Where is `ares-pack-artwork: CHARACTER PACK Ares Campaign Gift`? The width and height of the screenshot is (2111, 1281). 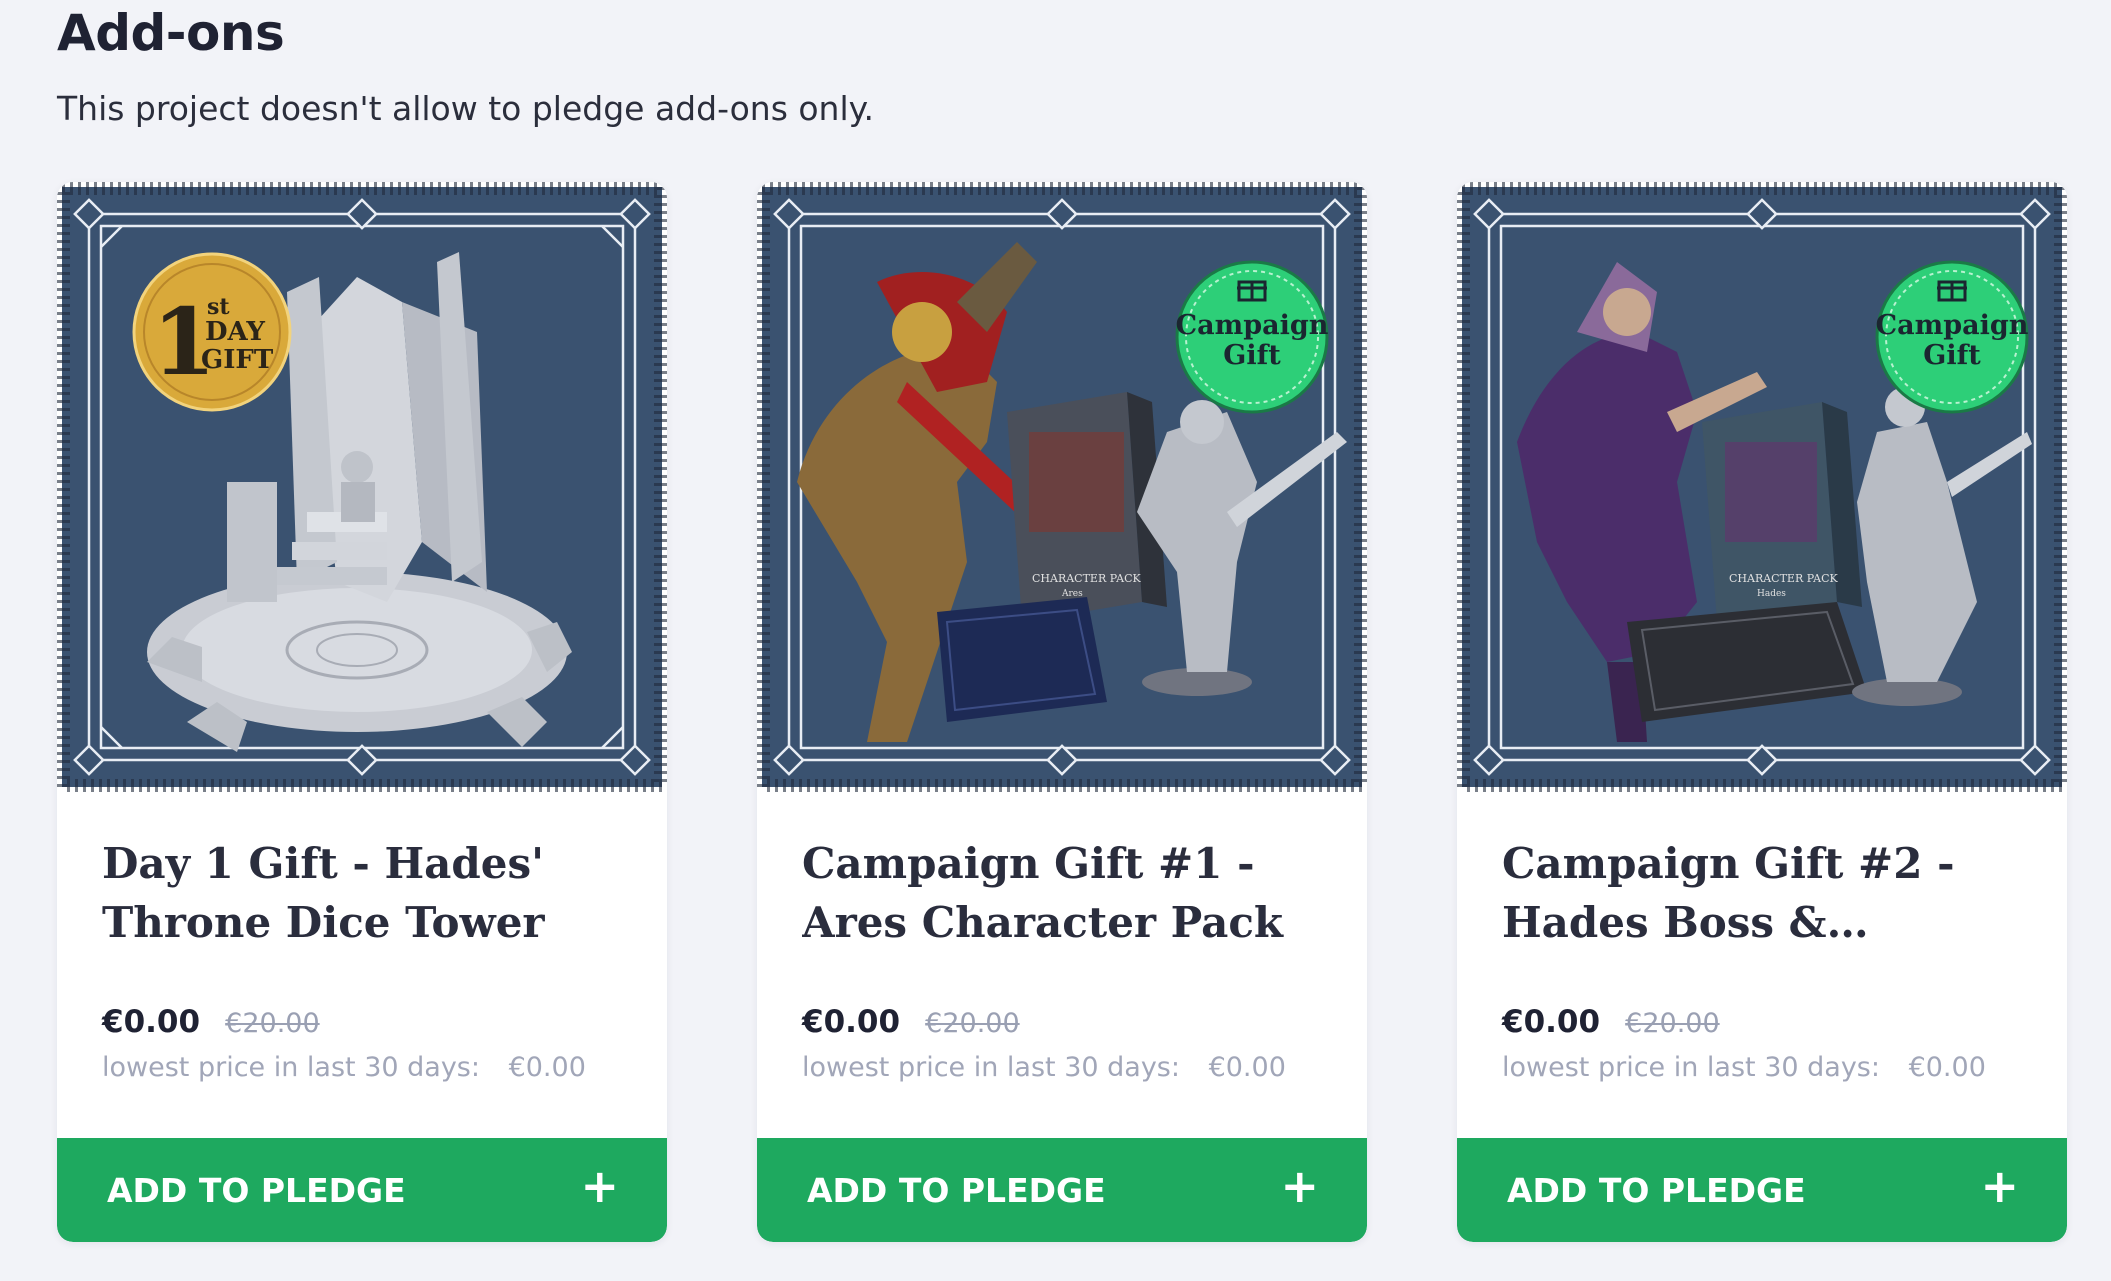
ares-pack-artwork: CHARACTER PACK Ares Campaign Gift is located at coordinates (1062, 487).